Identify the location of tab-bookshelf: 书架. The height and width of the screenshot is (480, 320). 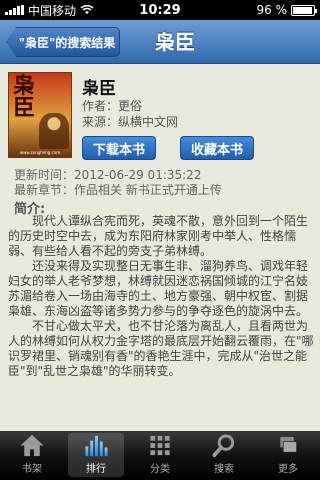
(32, 455).